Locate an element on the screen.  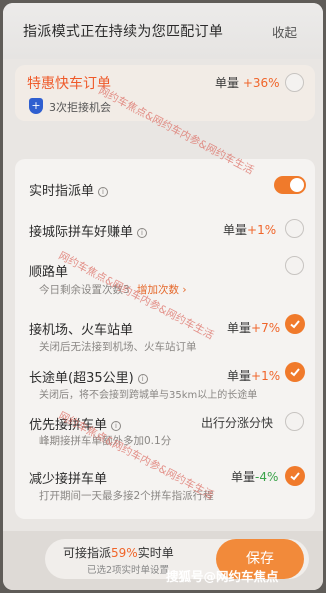
airport-station-check is located at coordinates (295, 324).